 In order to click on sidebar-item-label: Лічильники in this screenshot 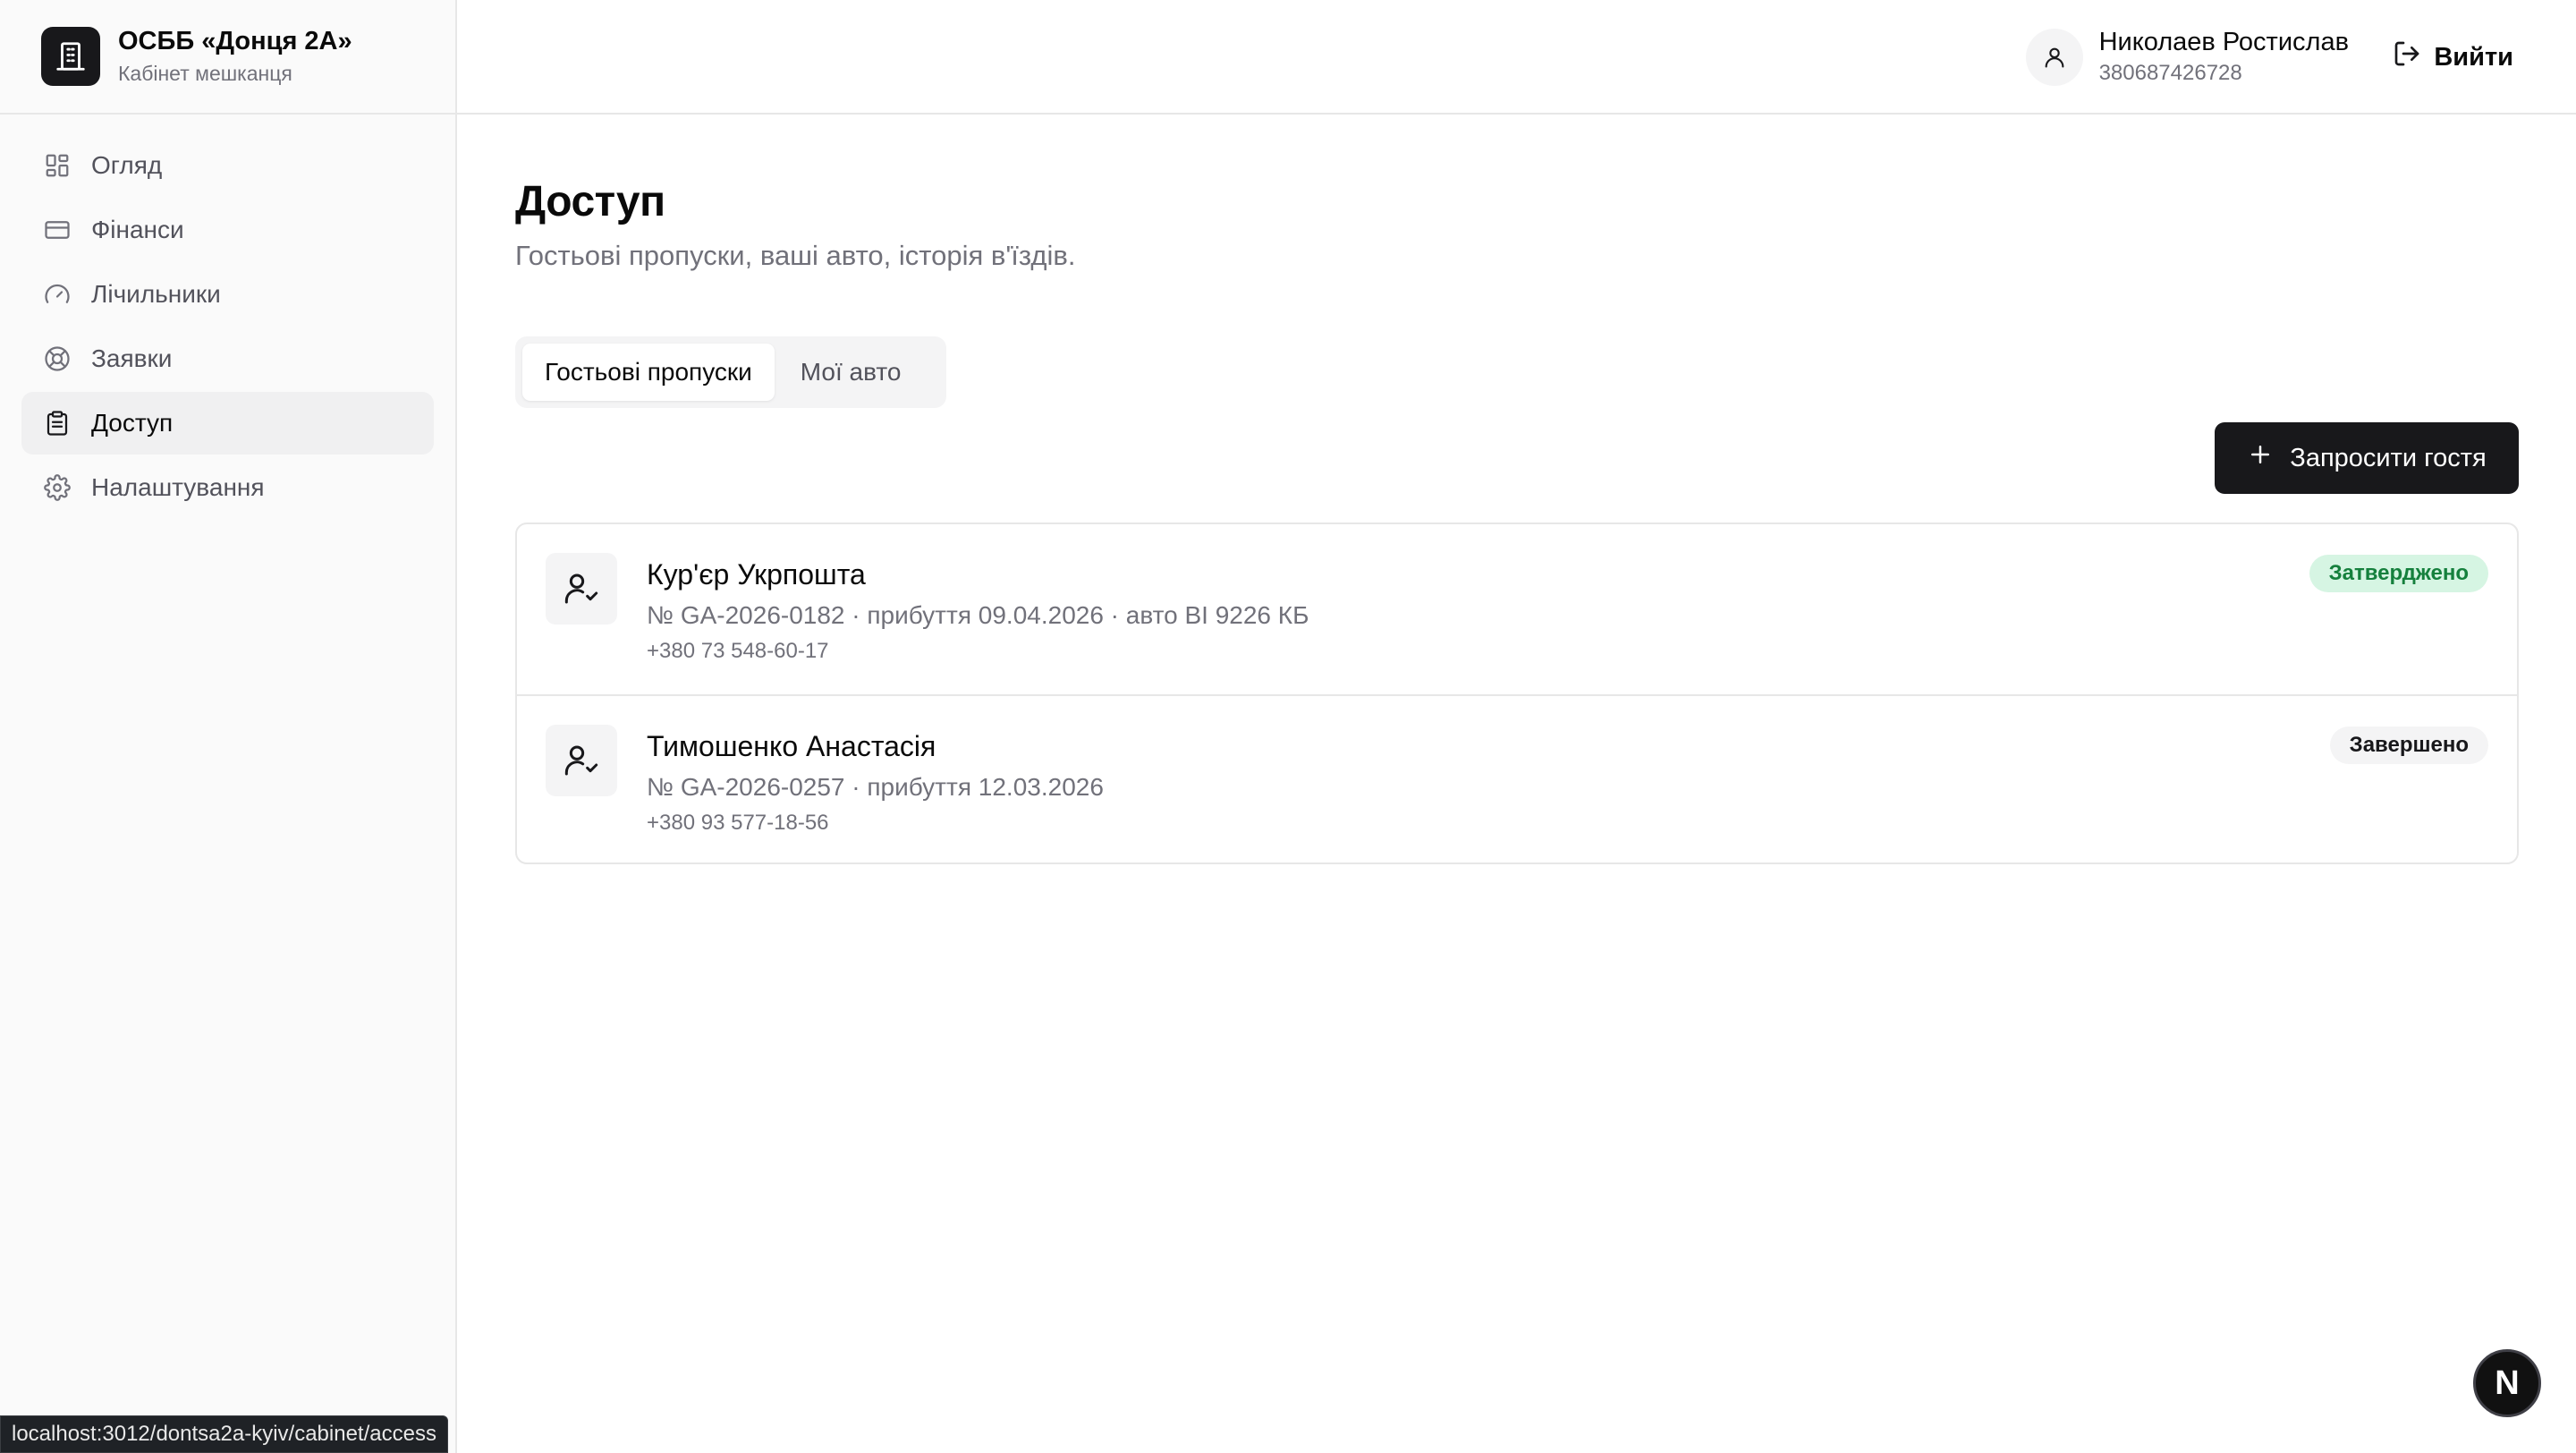, I will do `click(156, 294)`.